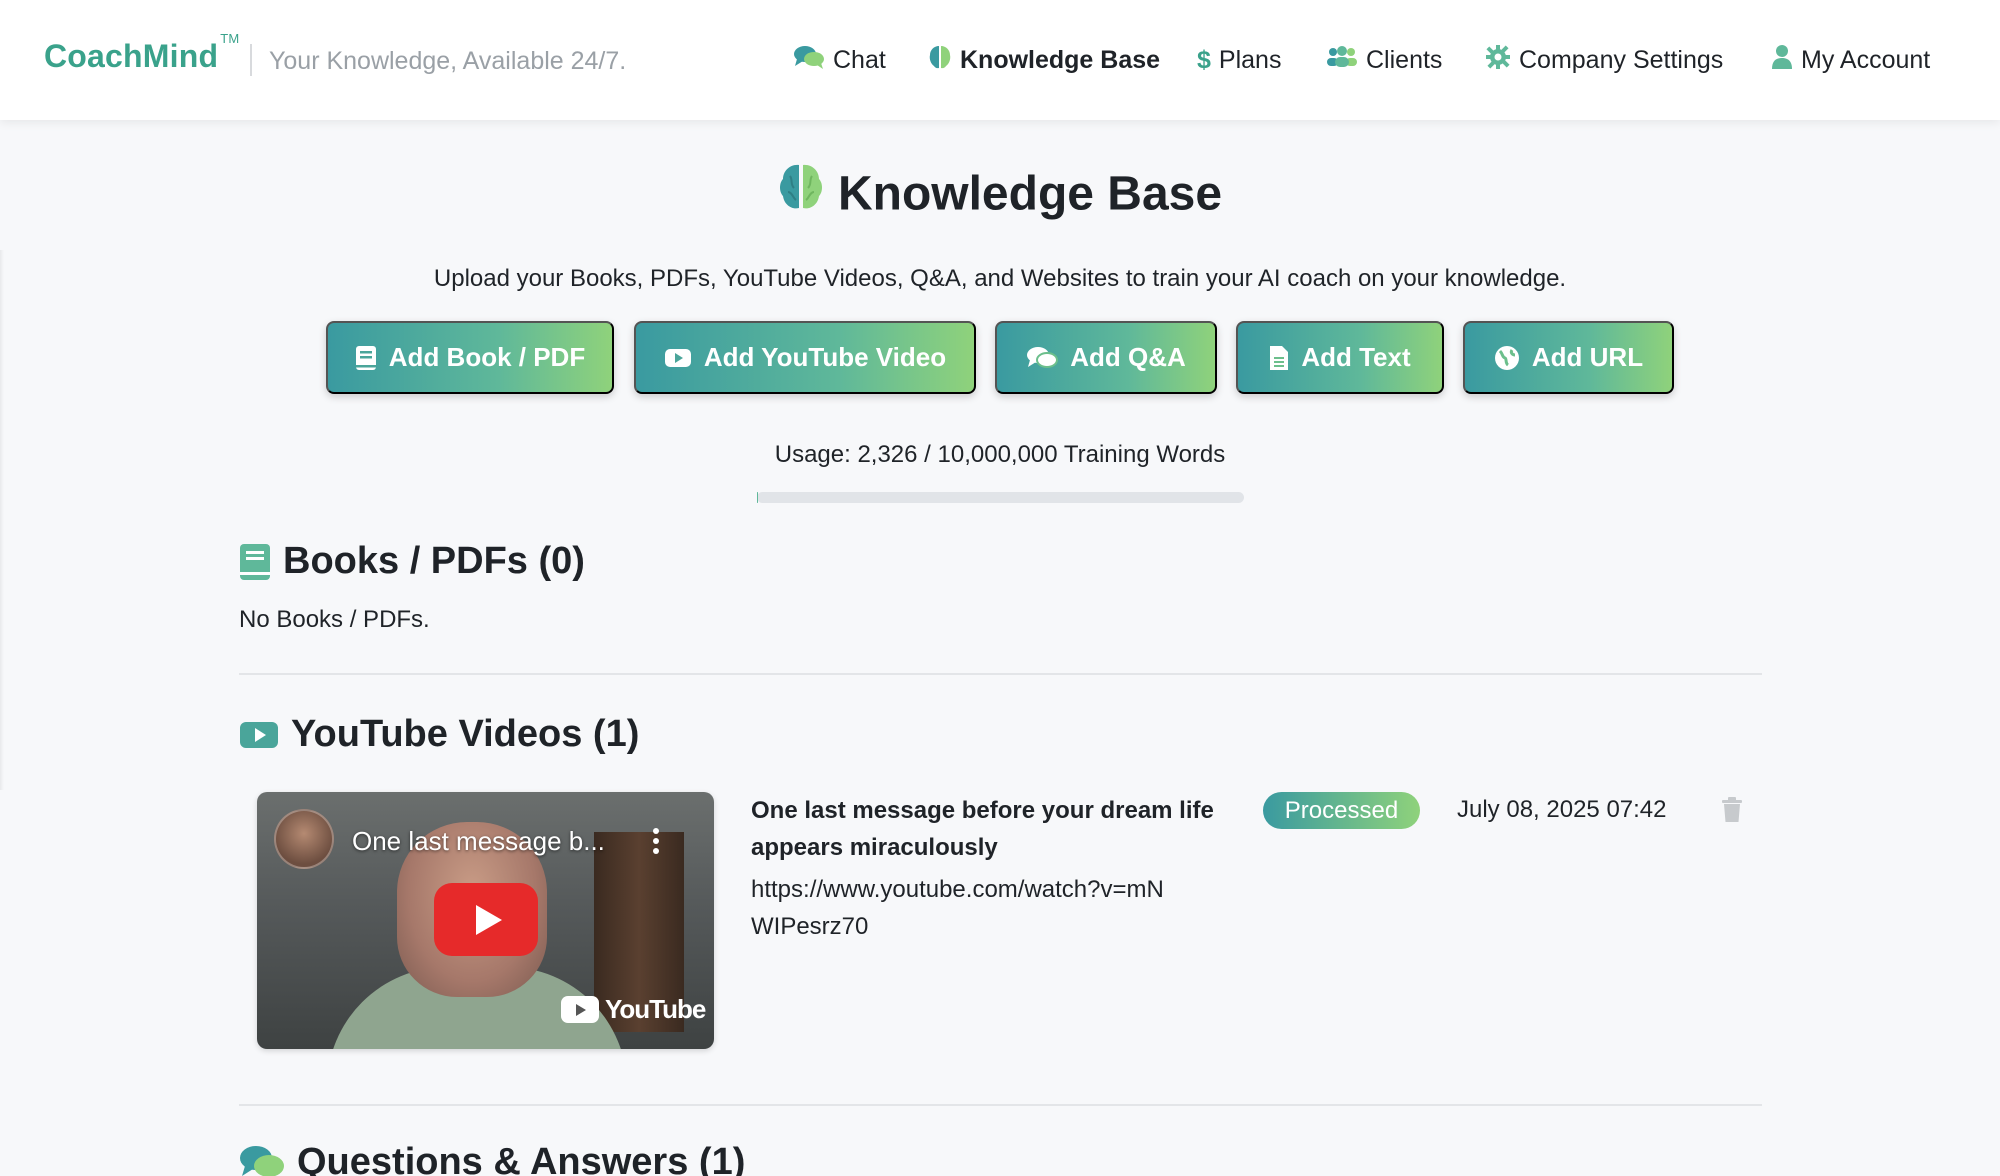 The height and width of the screenshot is (1176, 2000). What do you see at coordinates (1866, 59) in the screenshot?
I see `nav-my-account-label: My Account` at bounding box center [1866, 59].